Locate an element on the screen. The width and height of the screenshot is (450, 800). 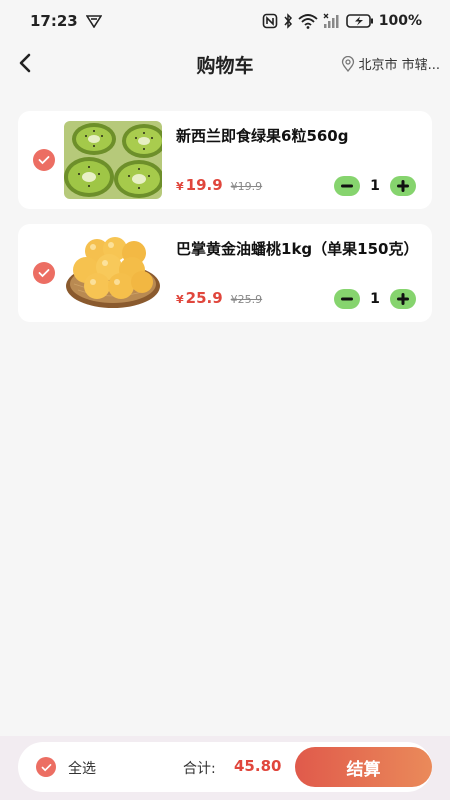
price-value: 19.9 is located at coordinates (204, 185).